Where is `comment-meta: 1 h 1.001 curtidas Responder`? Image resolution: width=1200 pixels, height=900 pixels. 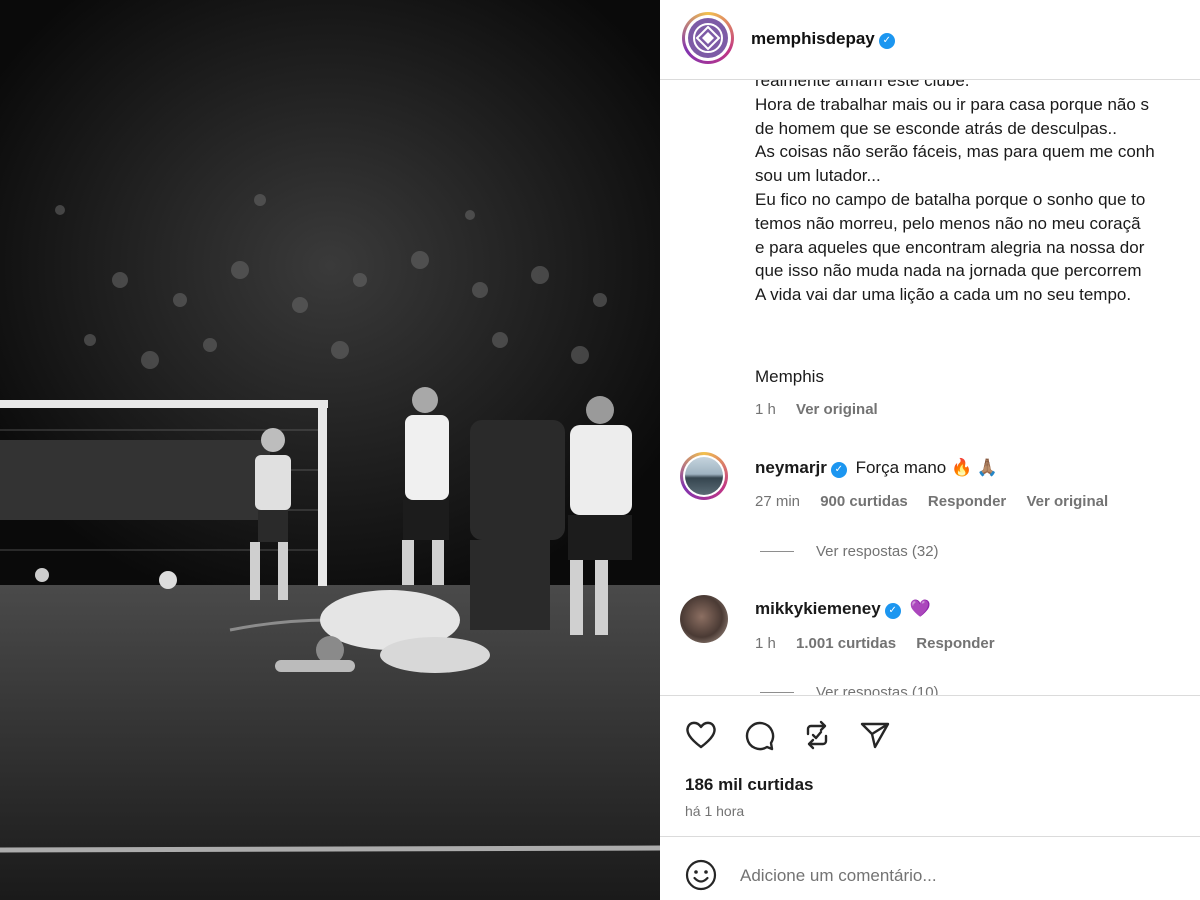
comment-meta: 1 h 1.001 curtidas Responder is located at coordinates (883, 643).